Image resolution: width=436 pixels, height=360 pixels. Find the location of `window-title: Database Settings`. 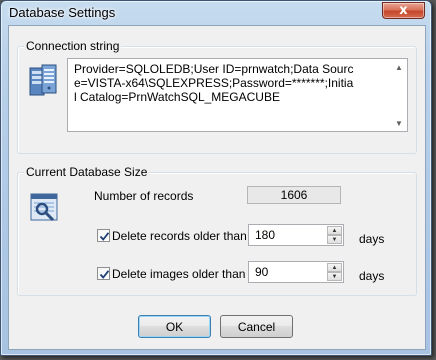

window-title: Database Settings is located at coordinates (62, 12).